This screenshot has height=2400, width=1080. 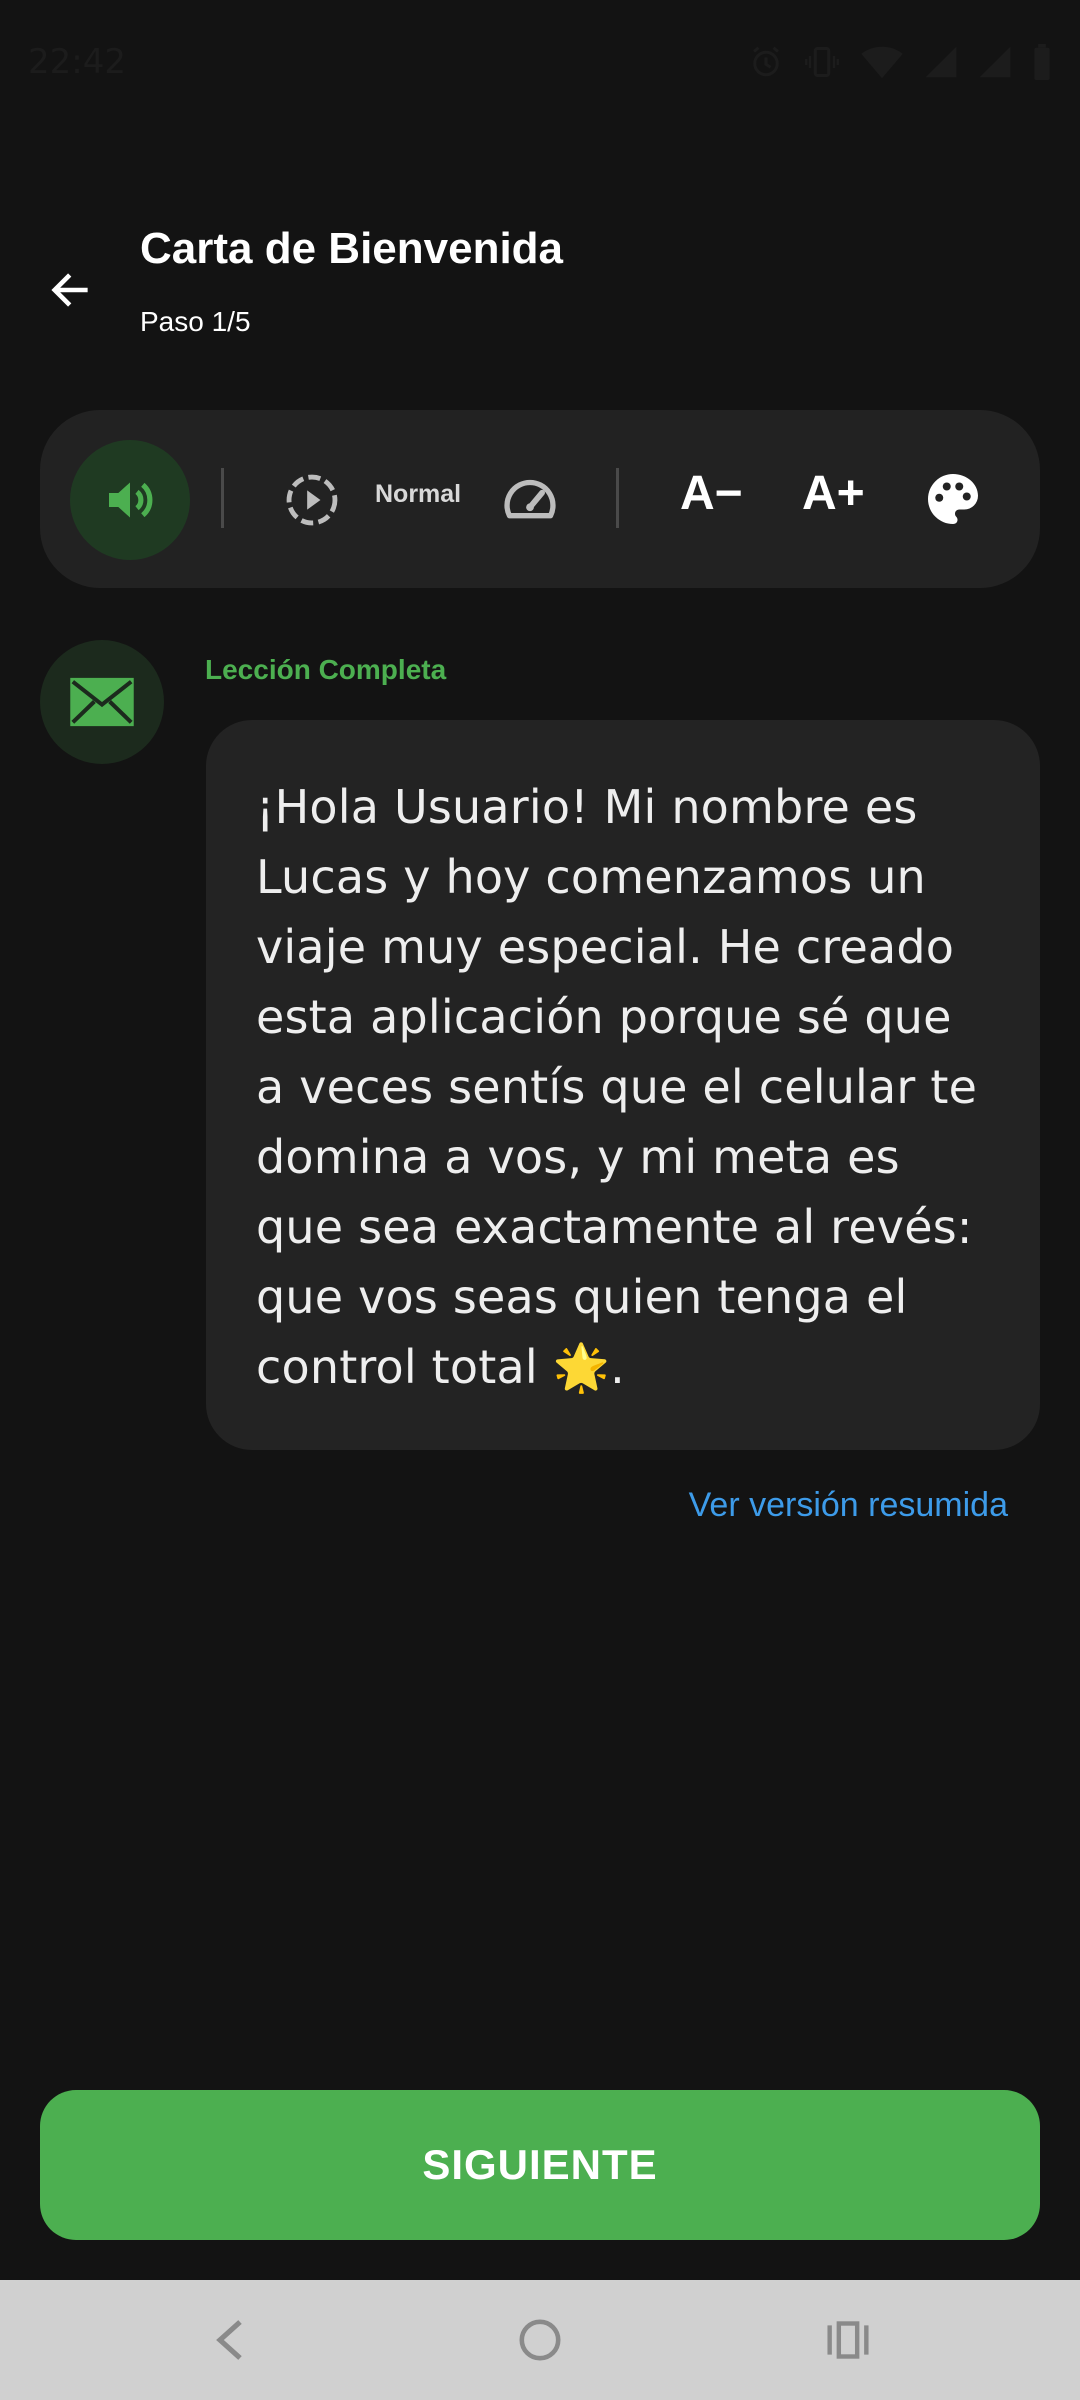 I want to click on nav-back-icon, so click(x=229, y=2340).